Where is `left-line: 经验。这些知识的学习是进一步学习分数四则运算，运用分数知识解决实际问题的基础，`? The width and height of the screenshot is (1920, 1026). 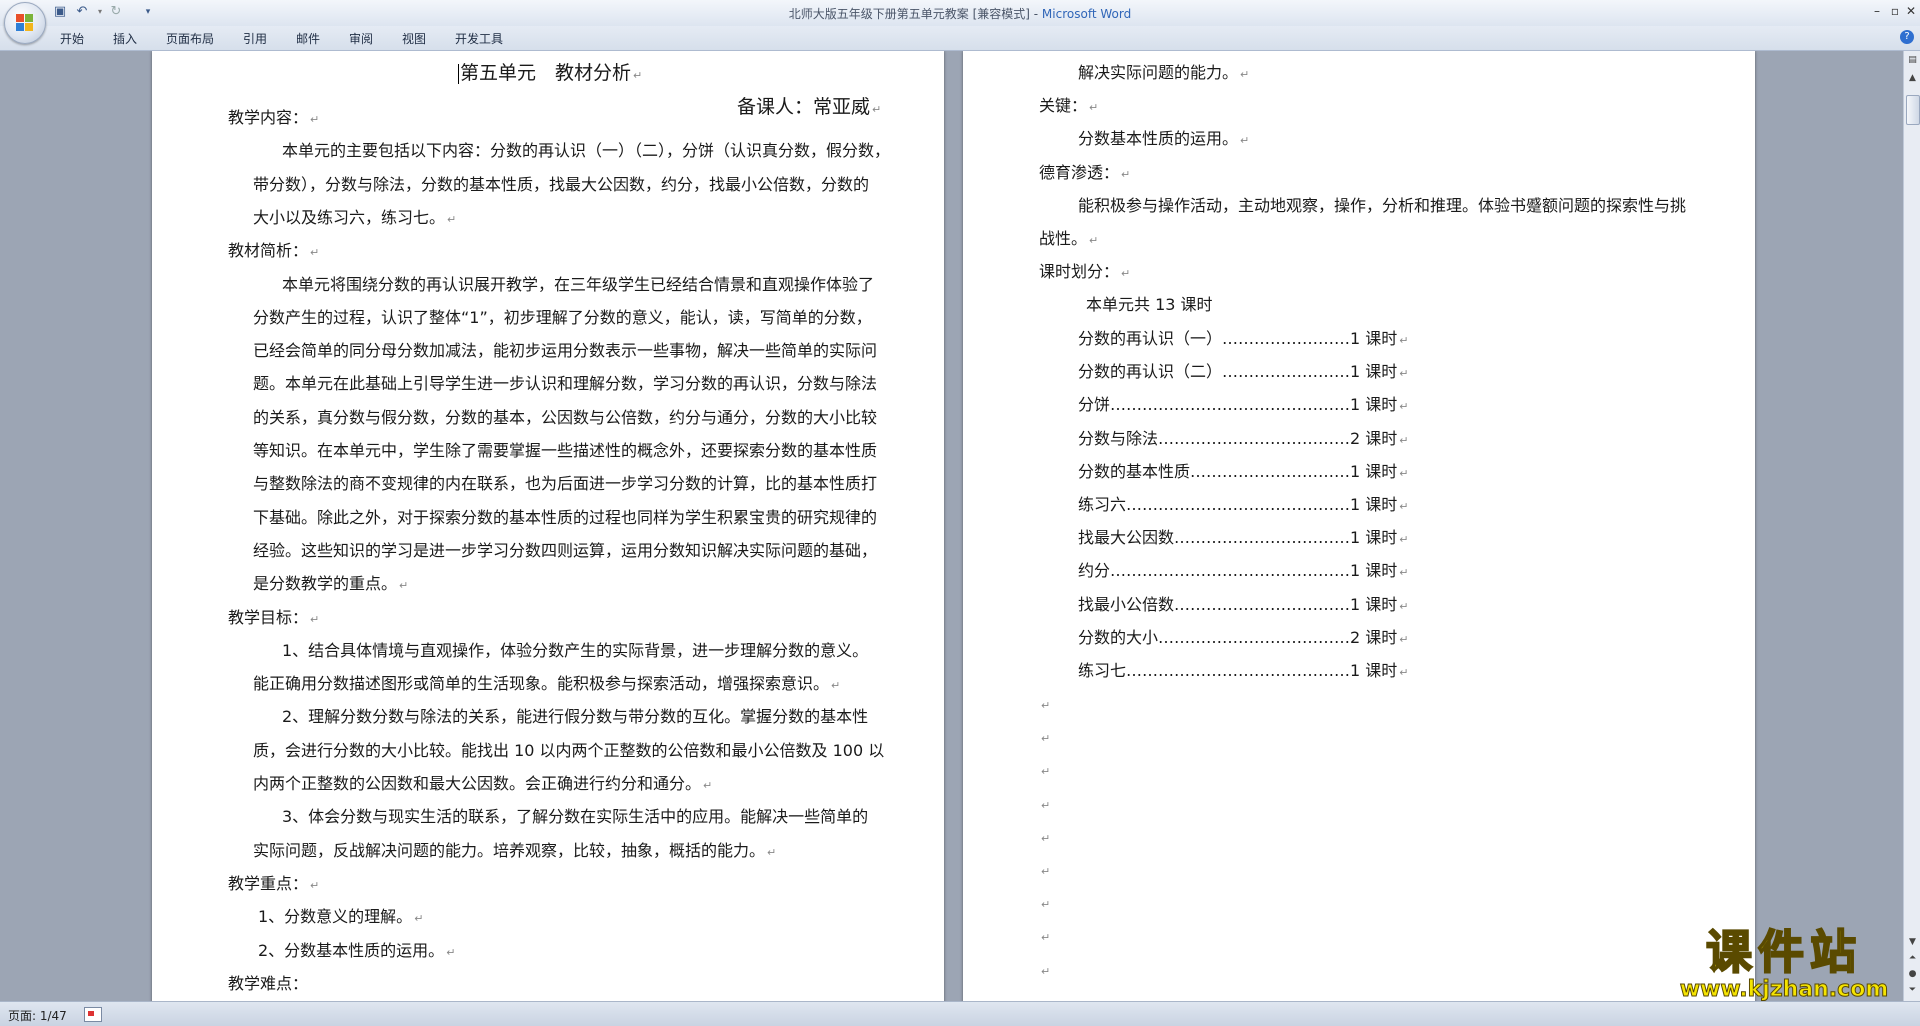
left-line: 经验。这些知识的学习是进一步学习分数四则运算，运用分数知识解决实际问题的基础， is located at coordinates (565, 551).